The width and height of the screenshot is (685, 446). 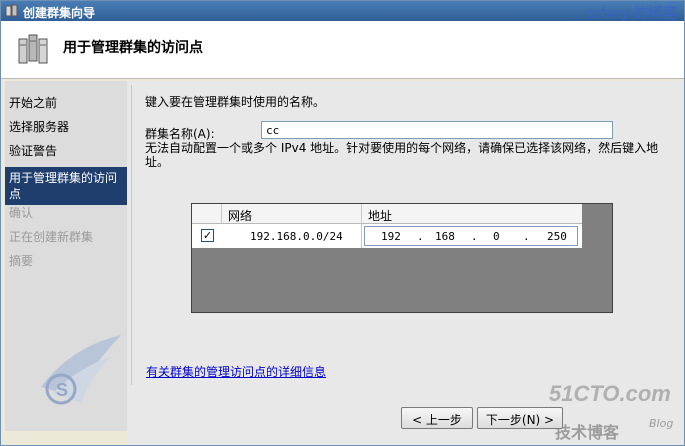 I want to click on table-row: ✓ 192.168.0.0/24 192 . 168 . 0 . 250, so click(x=387, y=236).